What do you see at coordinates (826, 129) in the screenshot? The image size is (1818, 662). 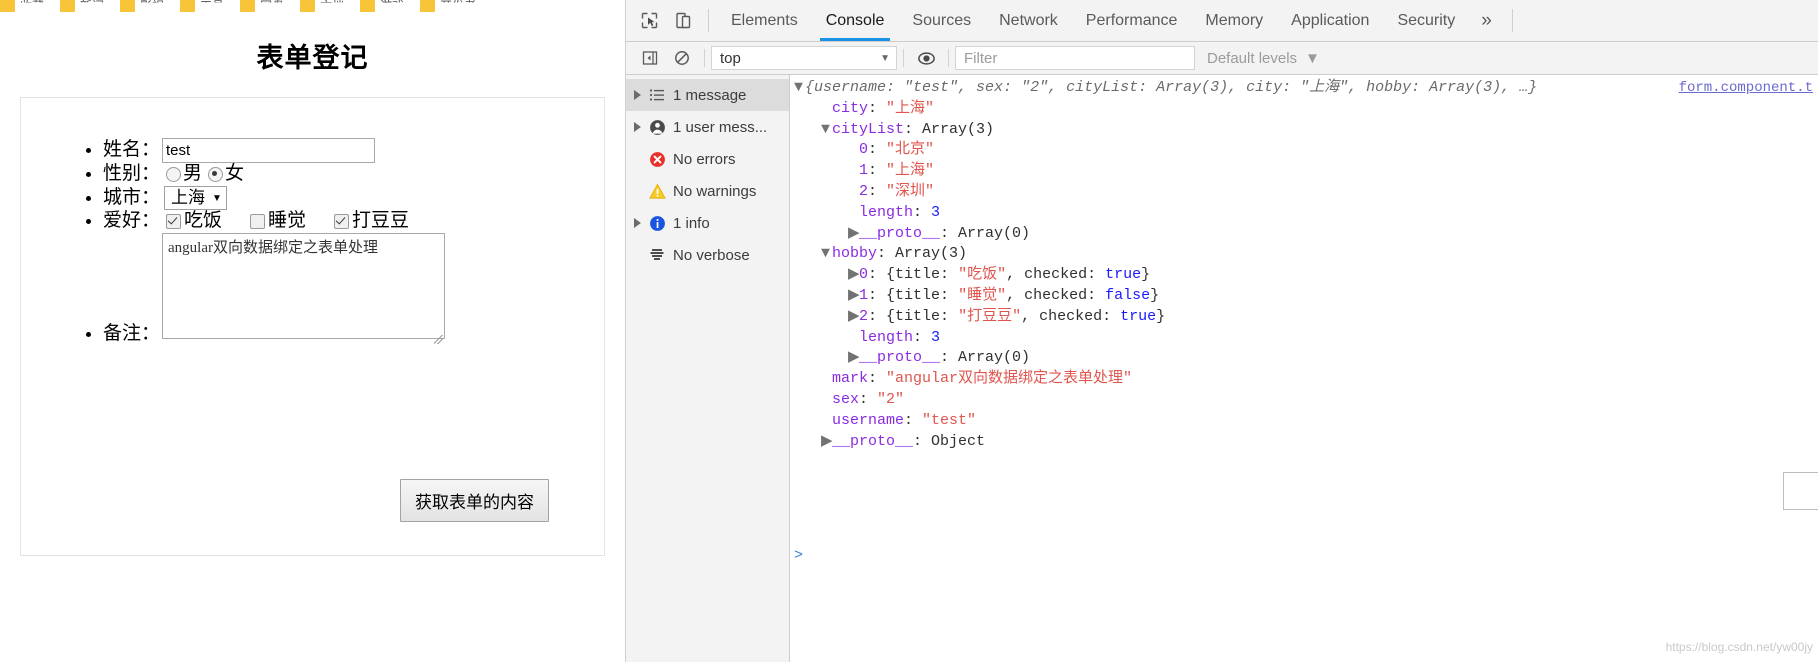 I see `expand-arrow-icon: ▼` at bounding box center [826, 129].